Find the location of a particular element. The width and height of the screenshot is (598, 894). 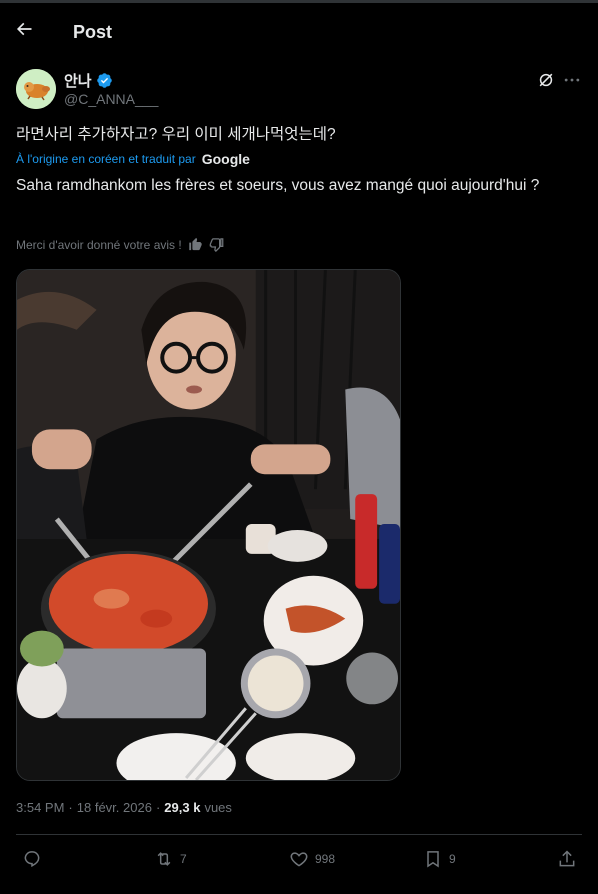

arrow-left-icon is located at coordinates (24, 29).